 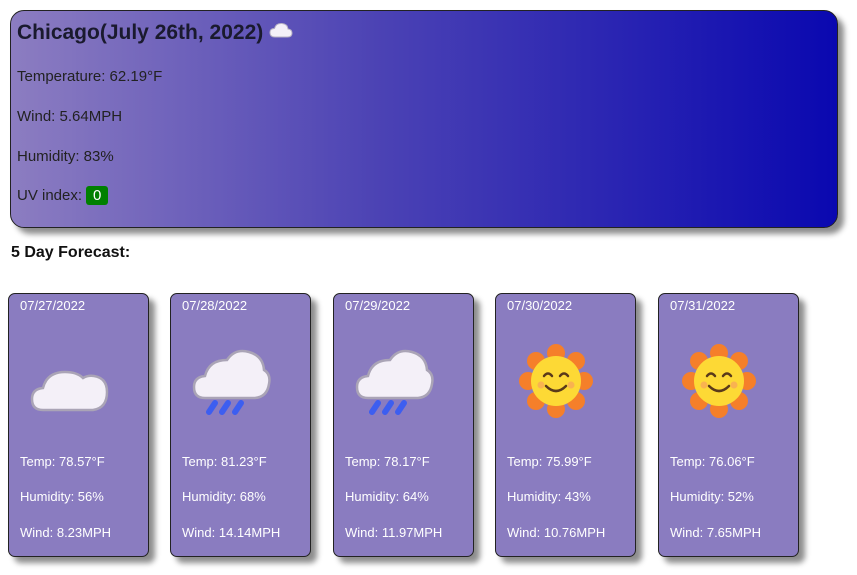 I want to click on forecast-temp: Temp: 78.57°F, so click(x=62, y=461).